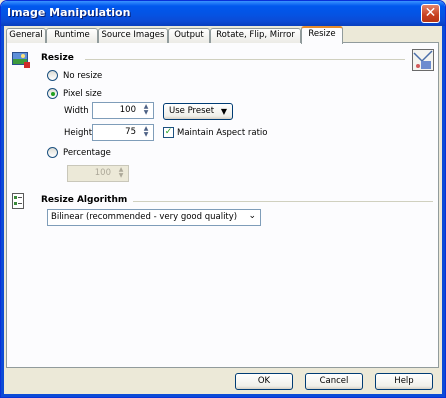  What do you see at coordinates (245, 59) in the screenshot?
I see `resize-section-divider` at bounding box center [245, 59].